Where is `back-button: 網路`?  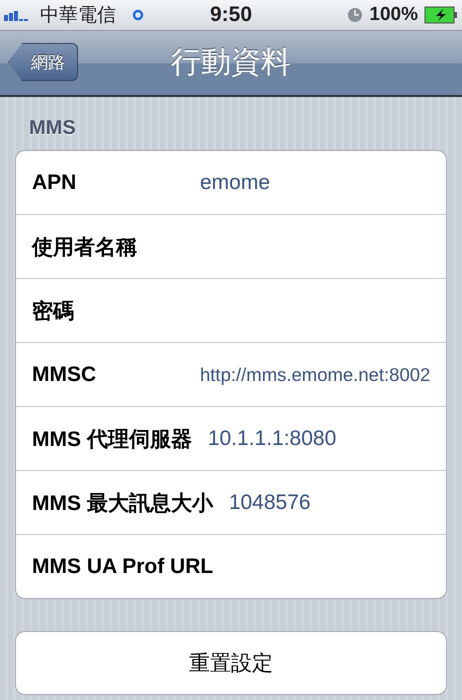
back-button: 網路 is located at coordinates (43, 62).